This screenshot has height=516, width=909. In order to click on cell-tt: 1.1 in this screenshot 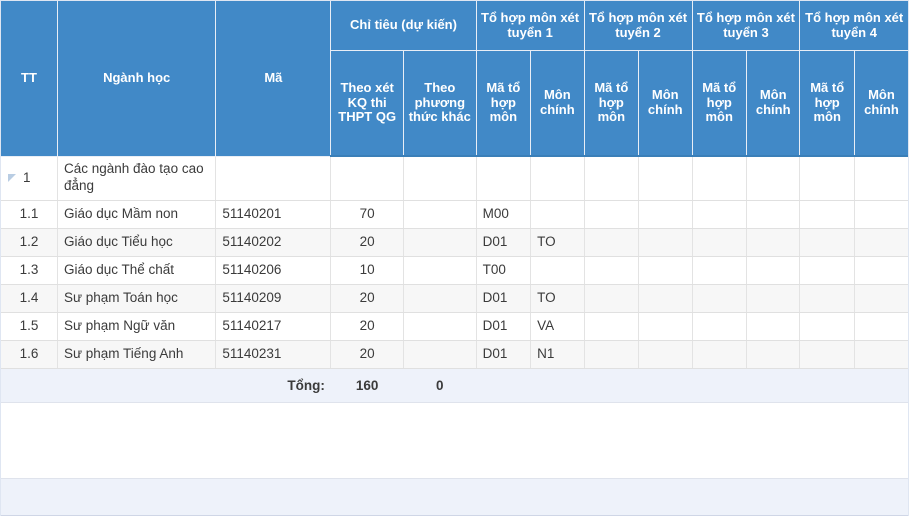, I will do `click(29, 214)`.